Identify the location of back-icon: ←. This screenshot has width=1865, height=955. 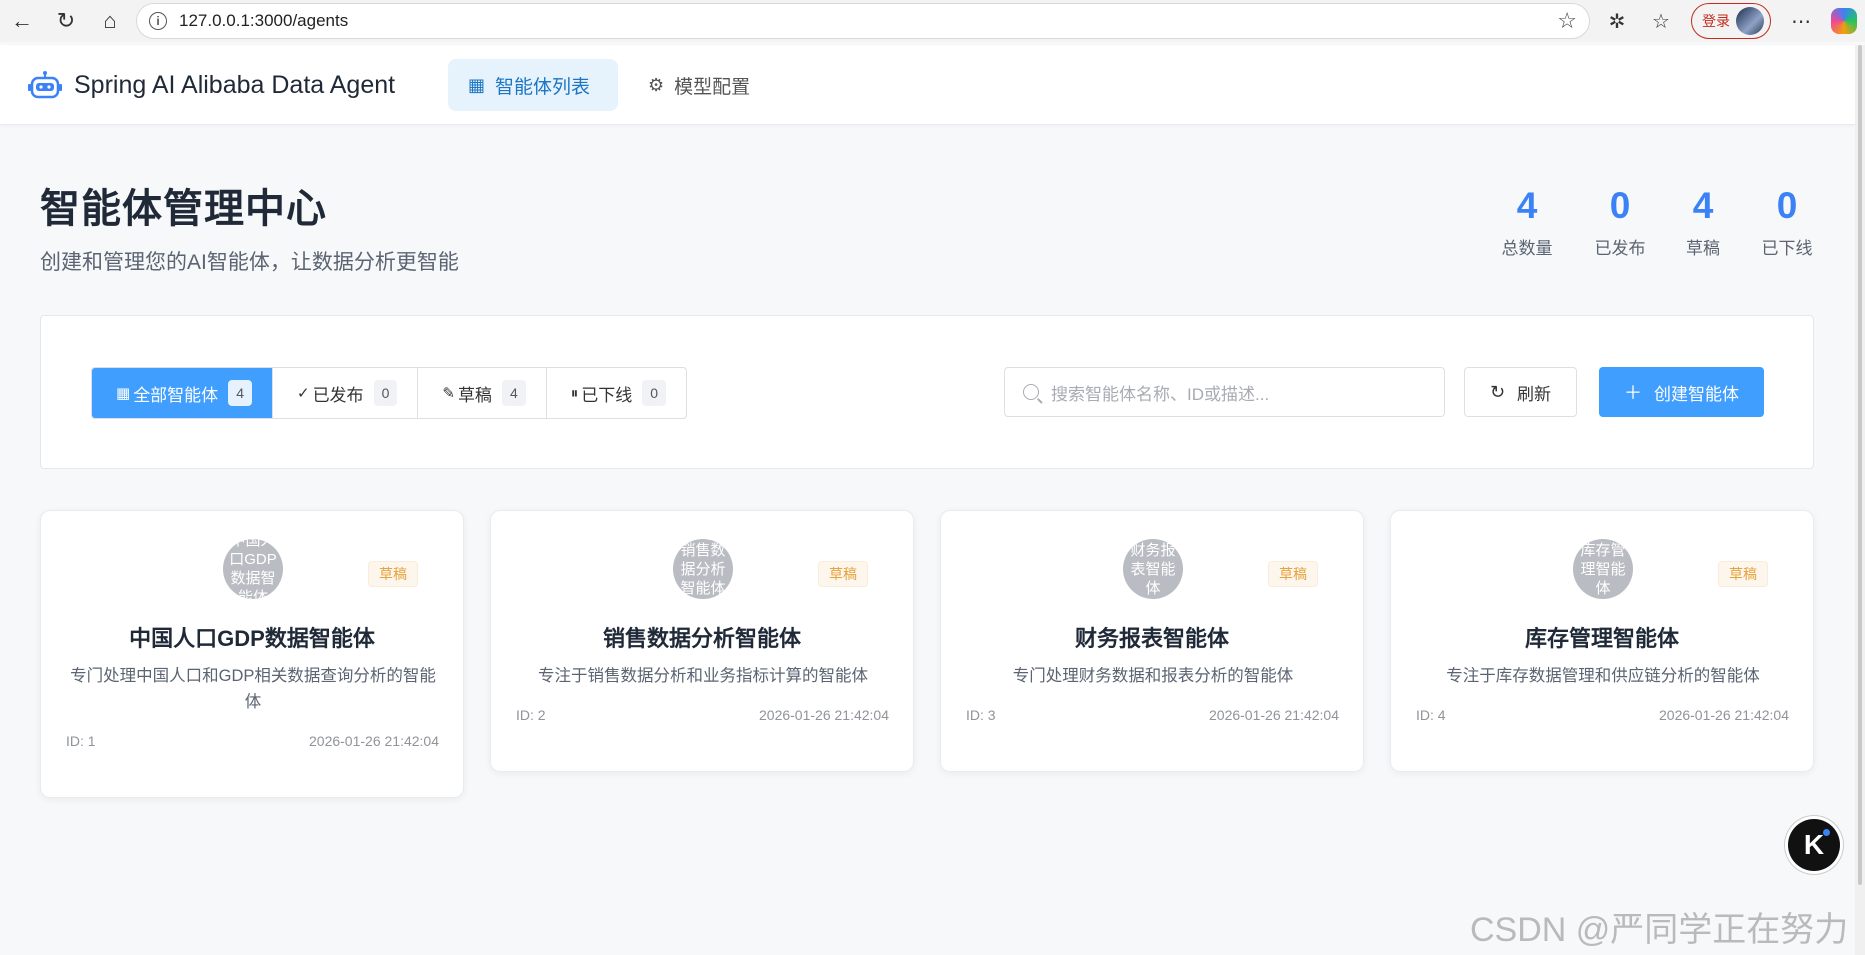
(22, 21).